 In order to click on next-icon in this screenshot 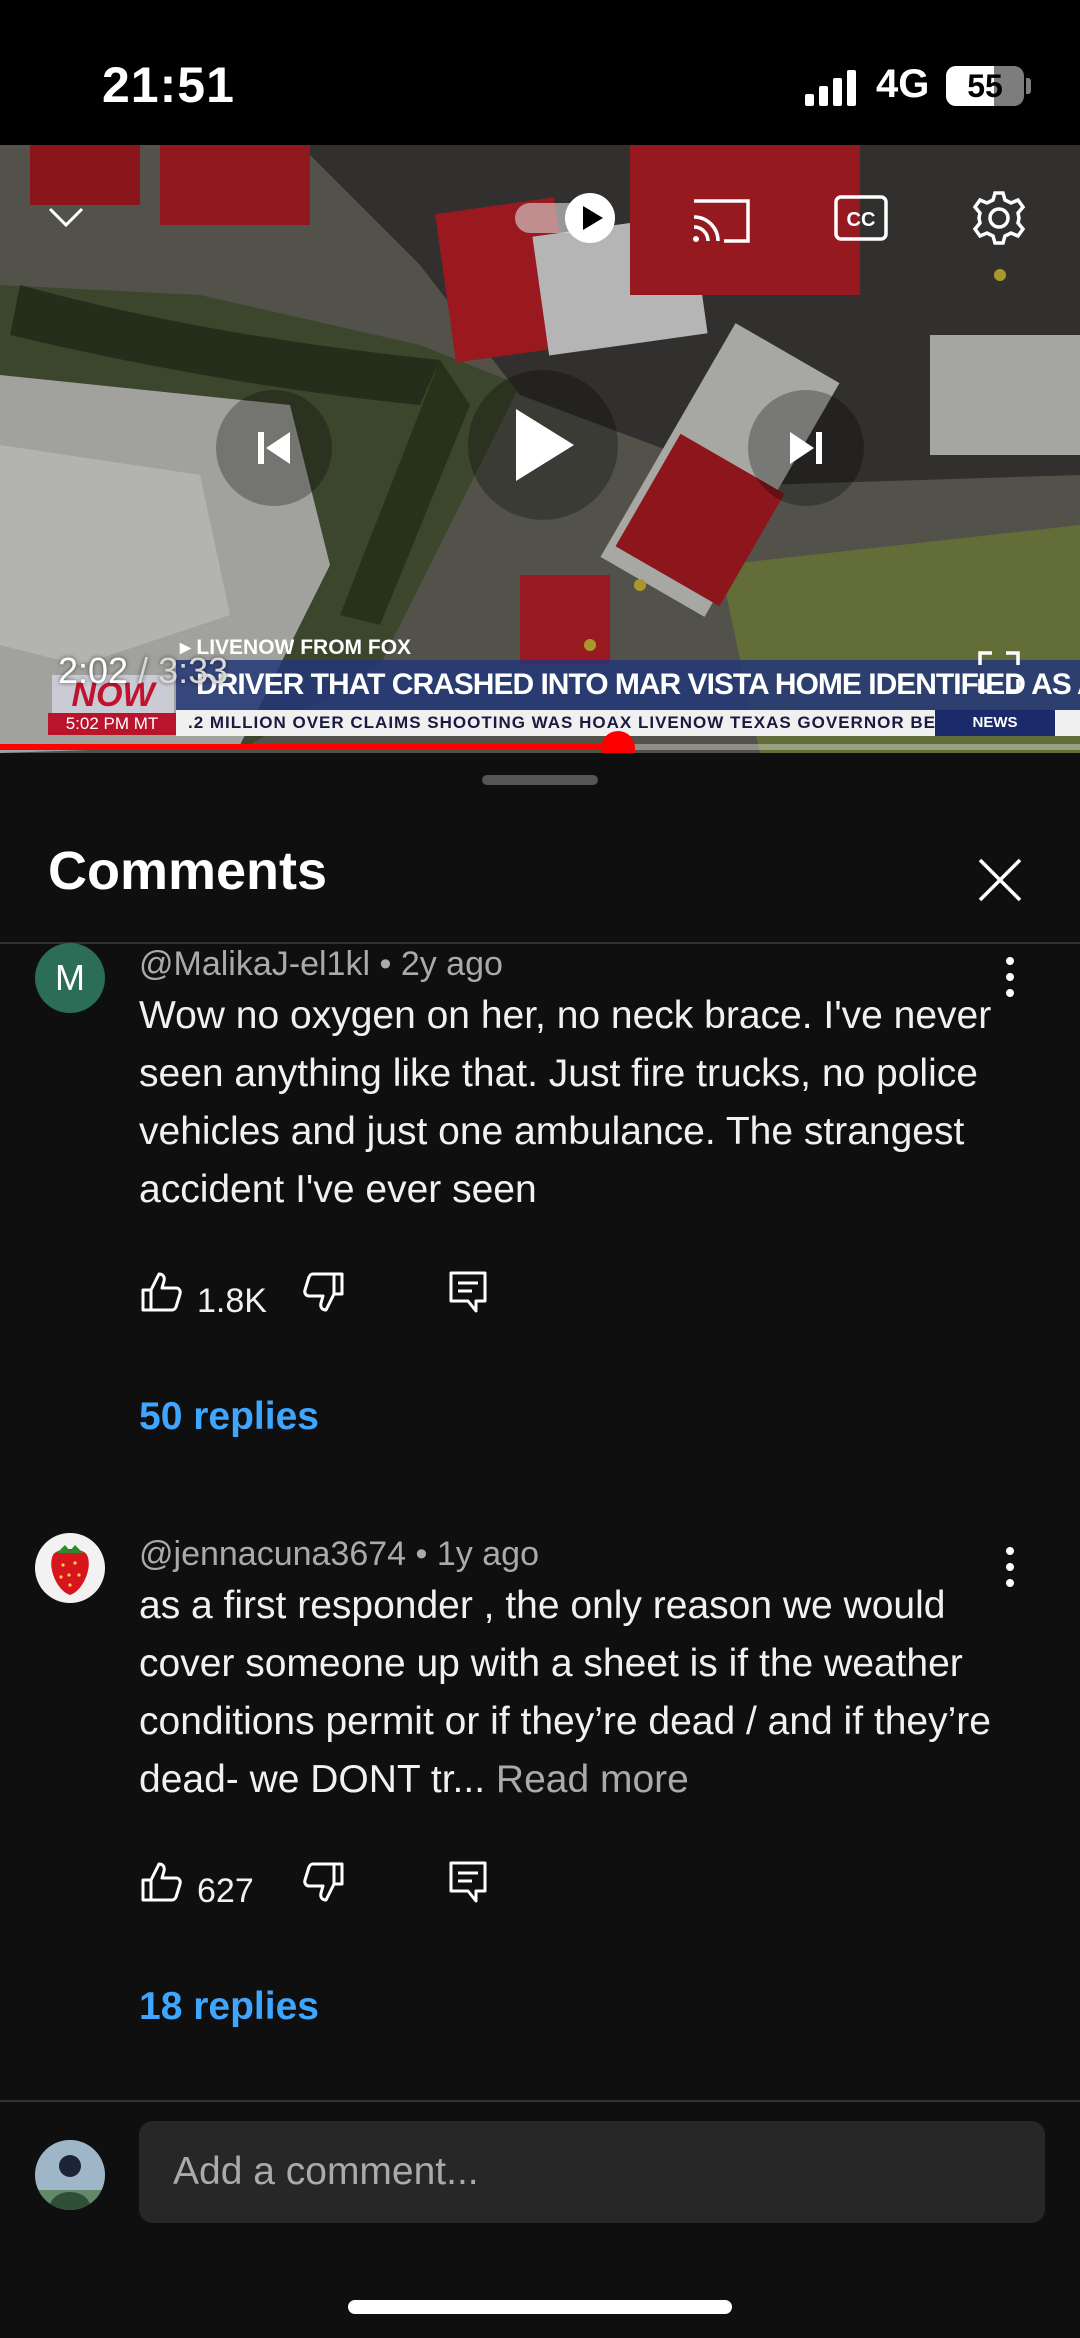, I will do `click(806, 448)`.